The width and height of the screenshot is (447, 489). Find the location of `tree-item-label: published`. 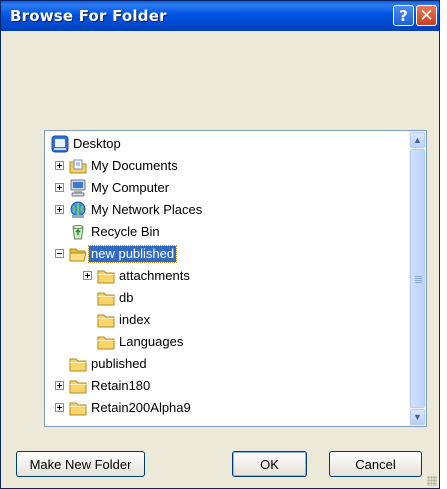

tree-item-label: published is located at coordinates (119, 363).